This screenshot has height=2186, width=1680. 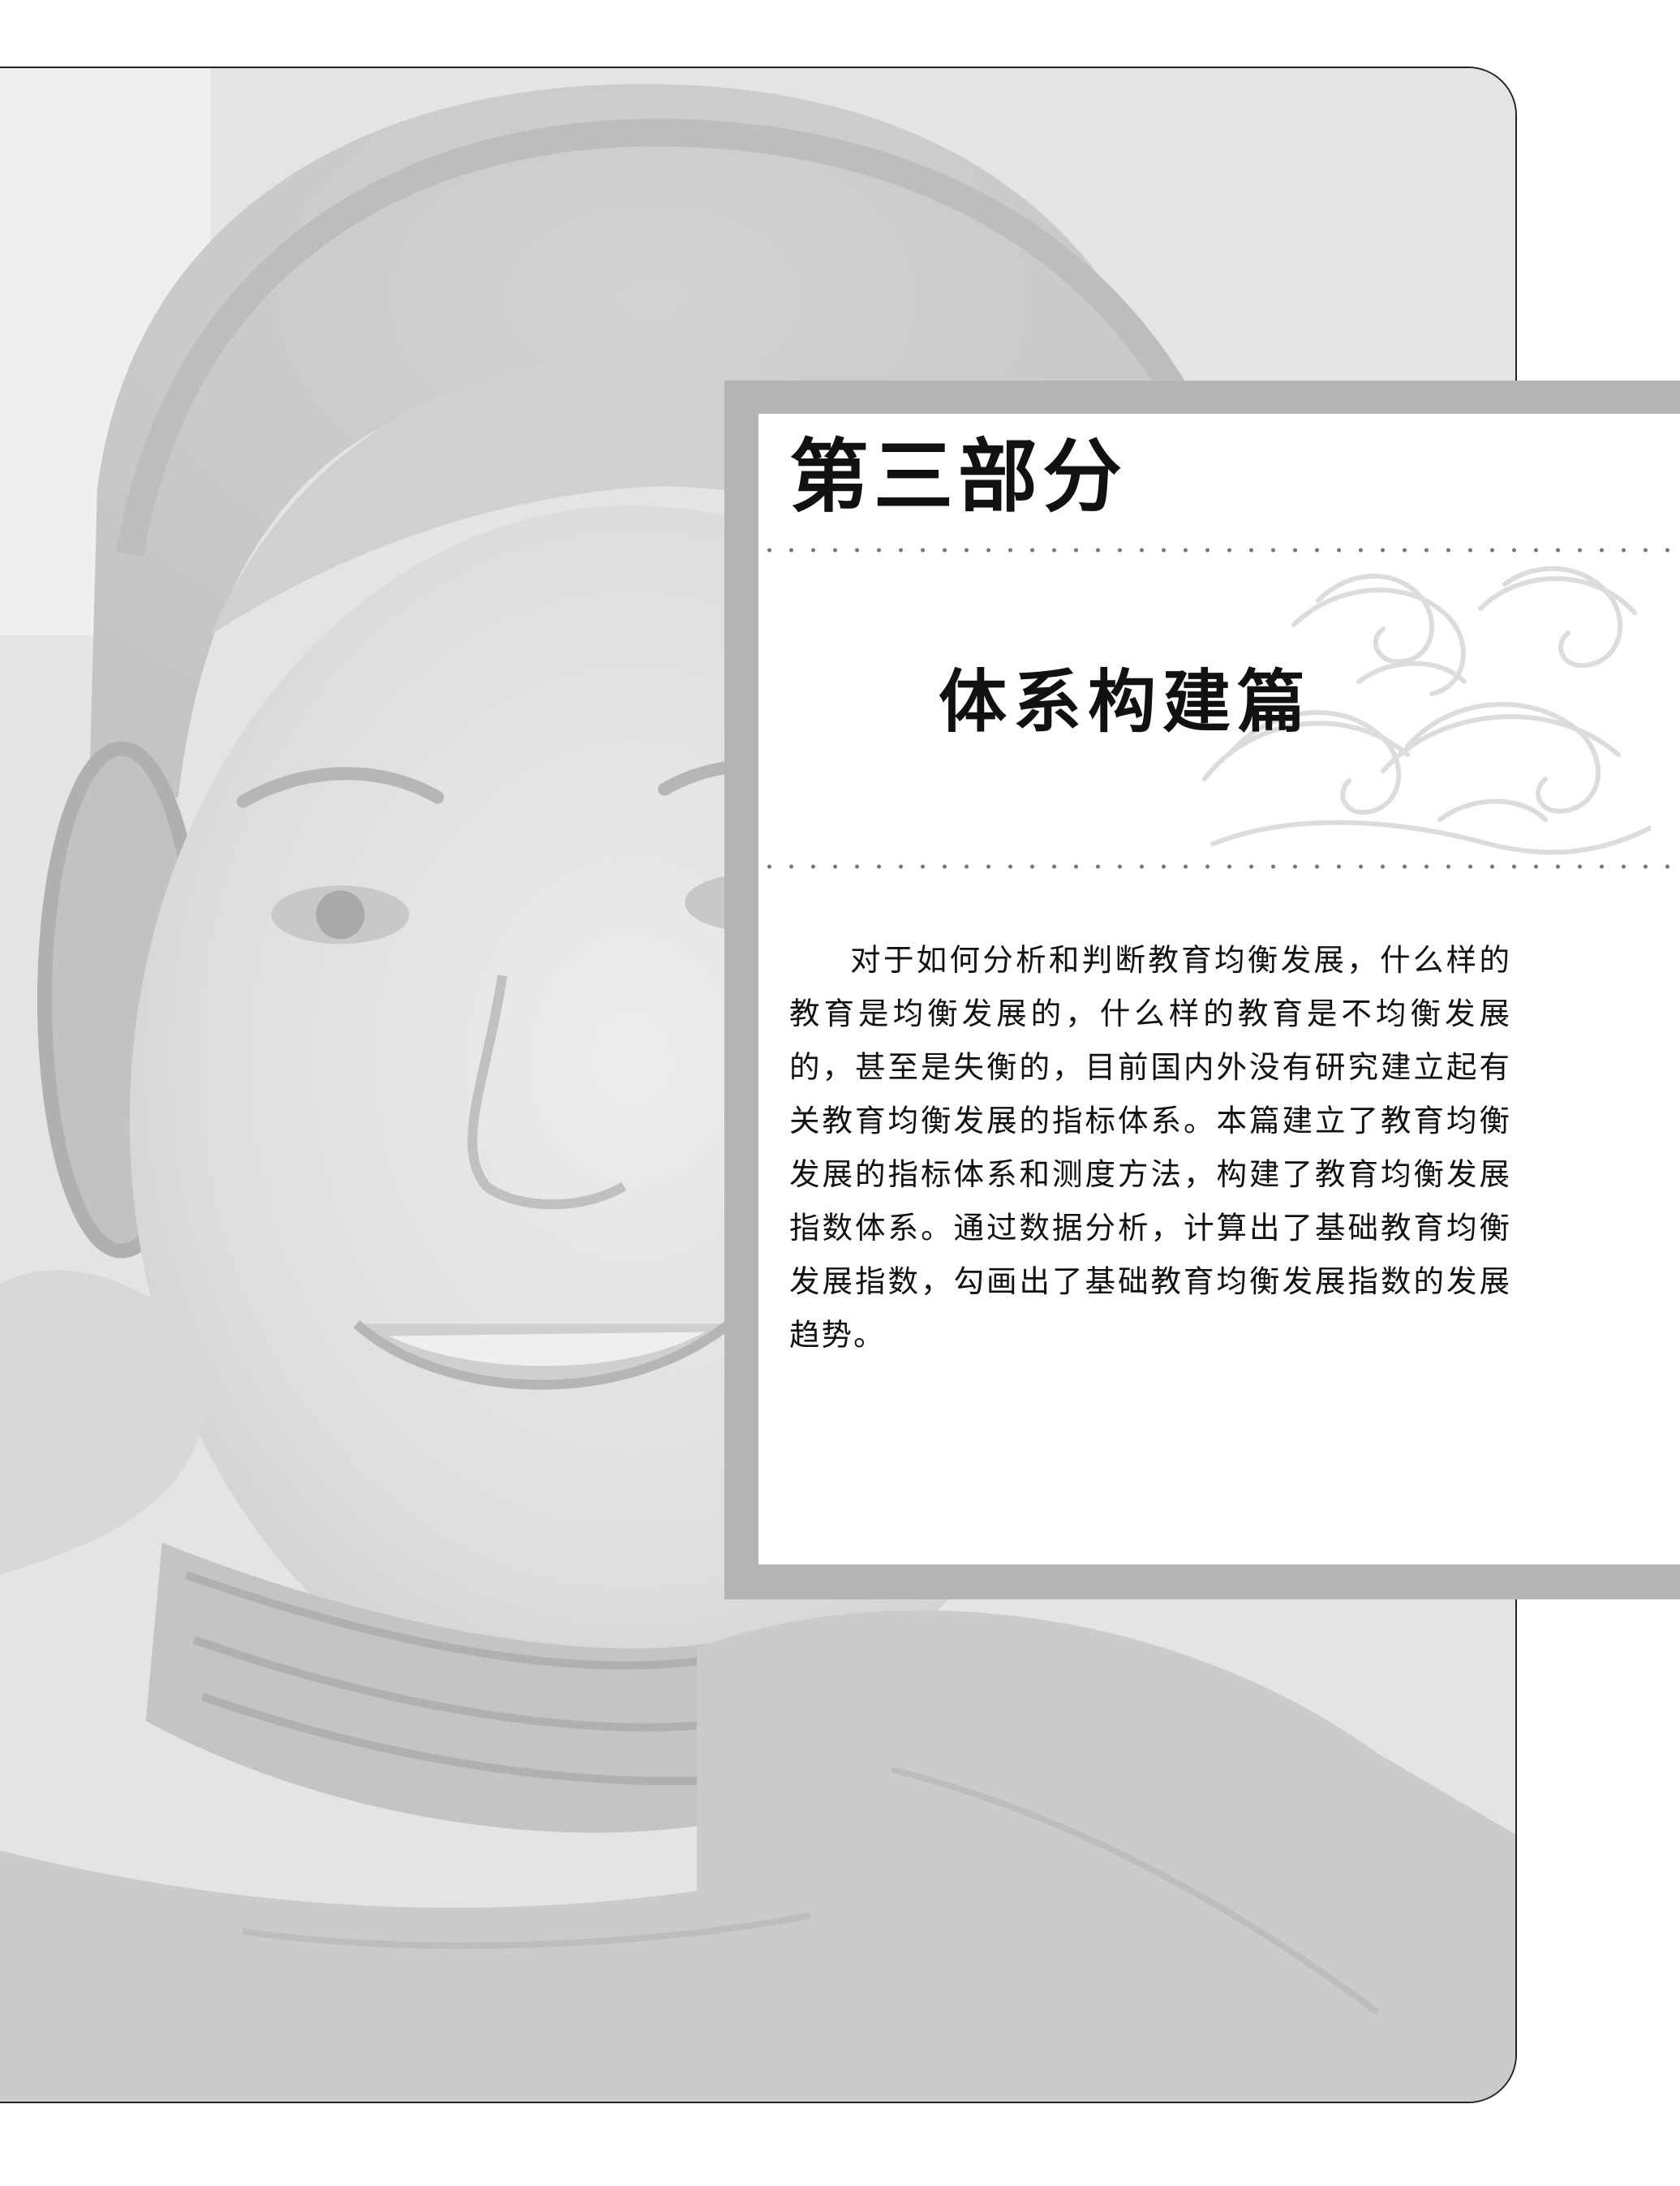 What do you see at coordinates (958, 477) in the screenshot?
I see `part-label: 第三部分` at bounding box center [958, 477].